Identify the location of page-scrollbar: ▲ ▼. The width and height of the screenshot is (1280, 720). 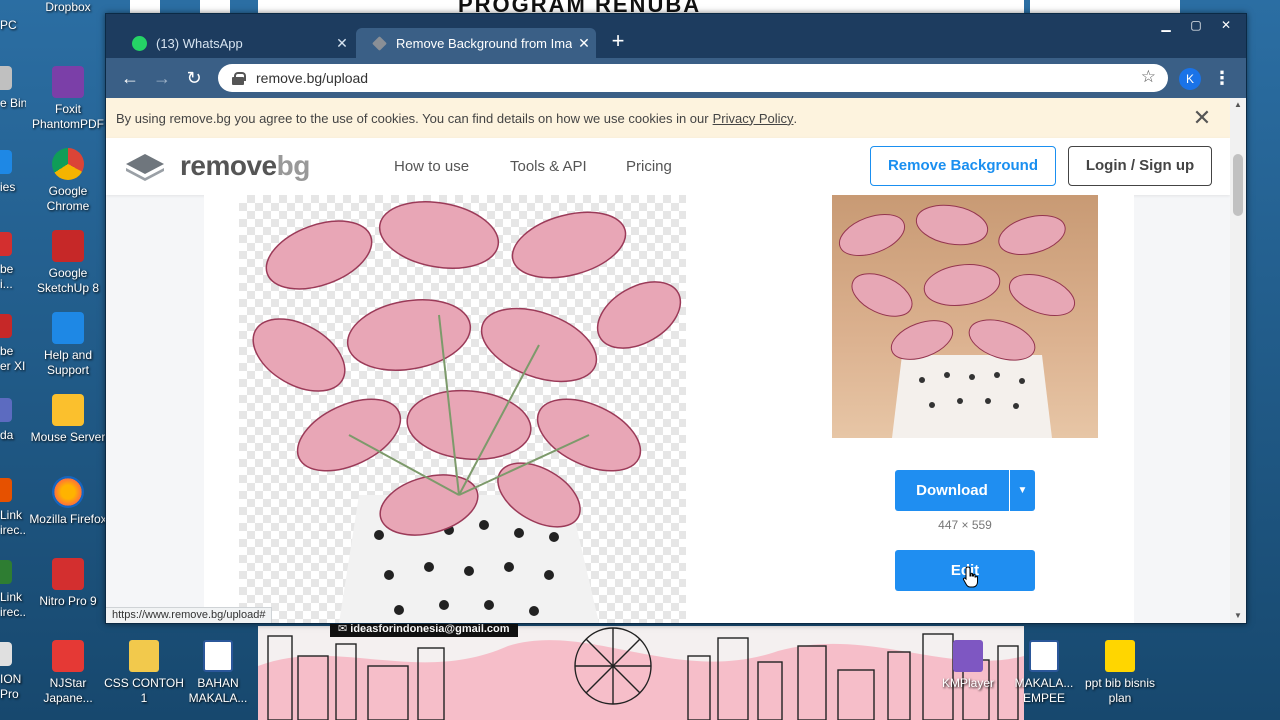
(1238, 360).